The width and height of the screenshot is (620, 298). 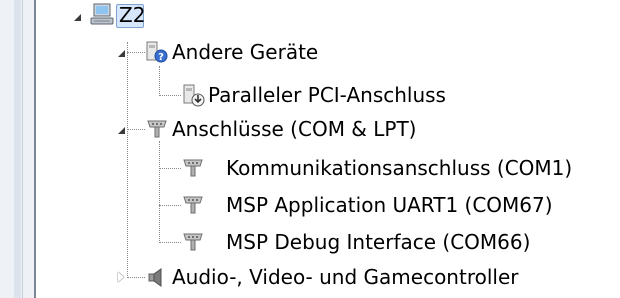 I want to click on computer-icon, so click(x=102, y=14).